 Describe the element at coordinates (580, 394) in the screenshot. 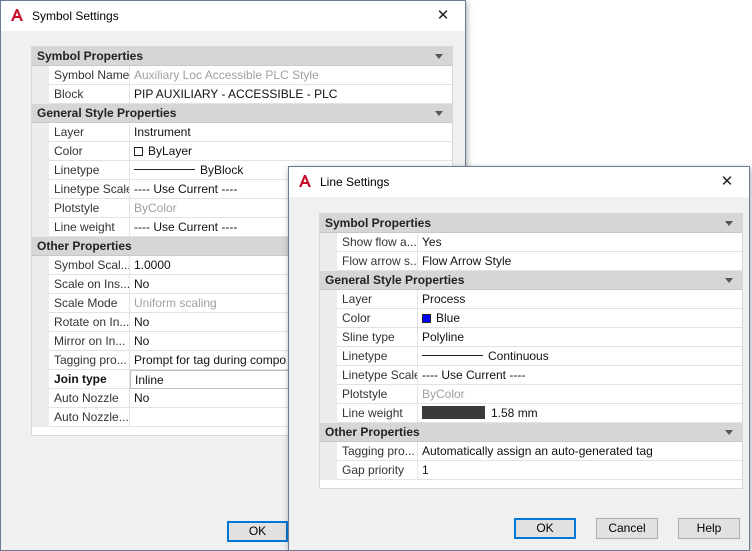

I see `property-value: ByColor` at that location.